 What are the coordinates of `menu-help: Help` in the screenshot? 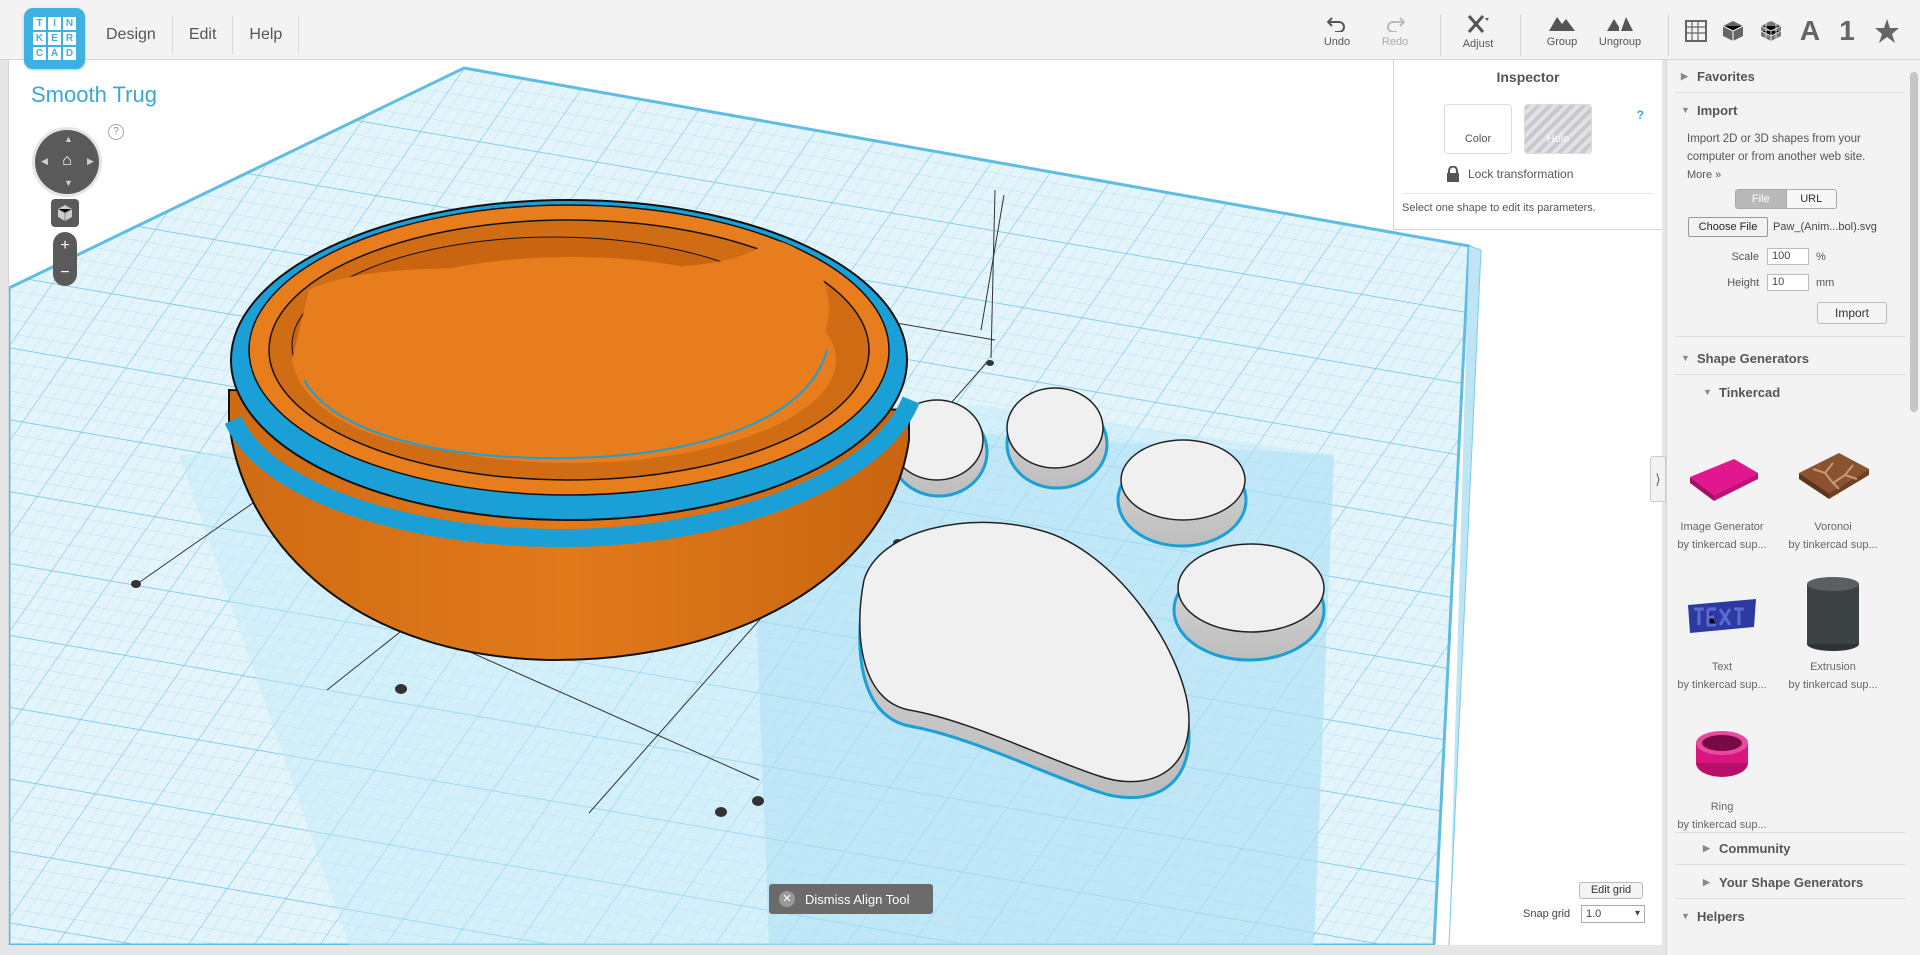 It's located at (266, 35).